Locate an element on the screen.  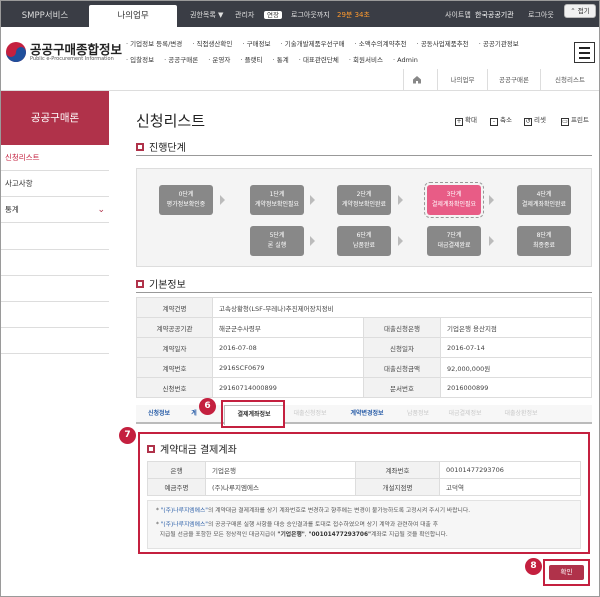
highlight-box: 확인 is located at coordinates (566, 572).